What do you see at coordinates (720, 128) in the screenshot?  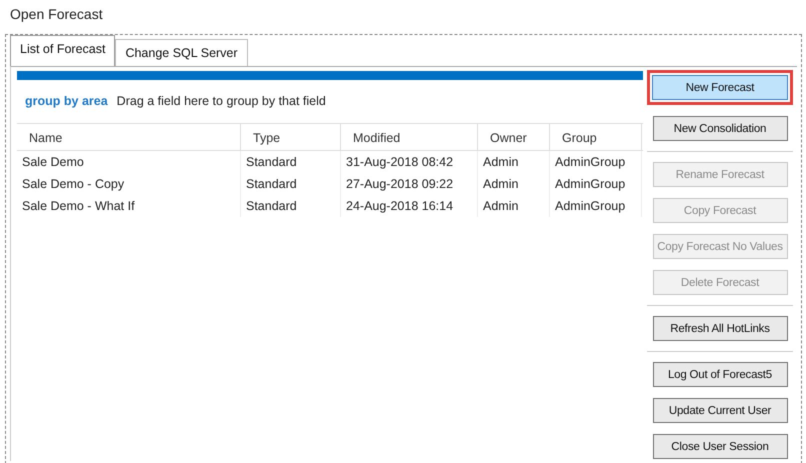 I see `action-button: New Consolidation` at bounding box center [720, 128].